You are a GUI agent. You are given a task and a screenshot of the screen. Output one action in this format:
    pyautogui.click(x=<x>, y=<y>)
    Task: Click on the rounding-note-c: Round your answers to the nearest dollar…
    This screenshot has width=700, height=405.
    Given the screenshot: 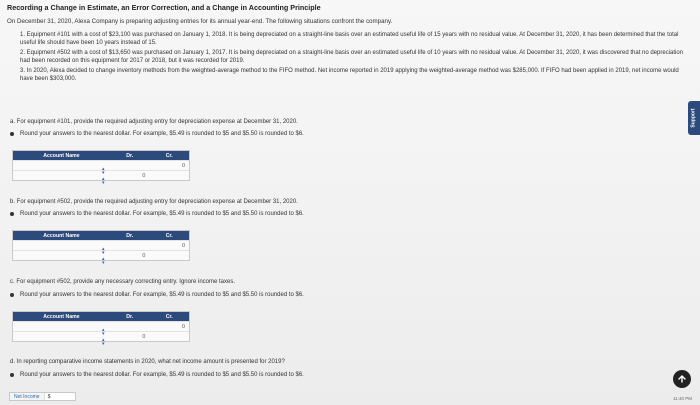 What is the action you would take?
    pyautogui.click(x=157, y=295)
    